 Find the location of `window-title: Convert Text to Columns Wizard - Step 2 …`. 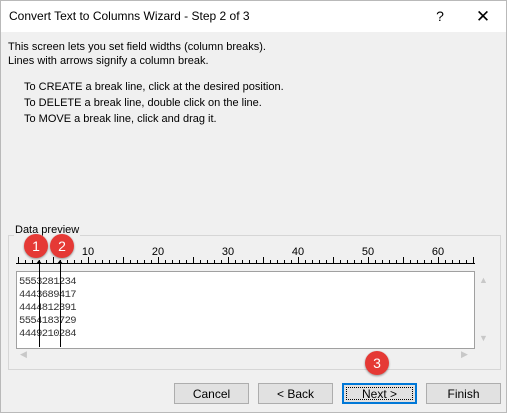

window-title: Convert Text to Columns Wizard - Step 2 … is located at coordinates (129, 16).